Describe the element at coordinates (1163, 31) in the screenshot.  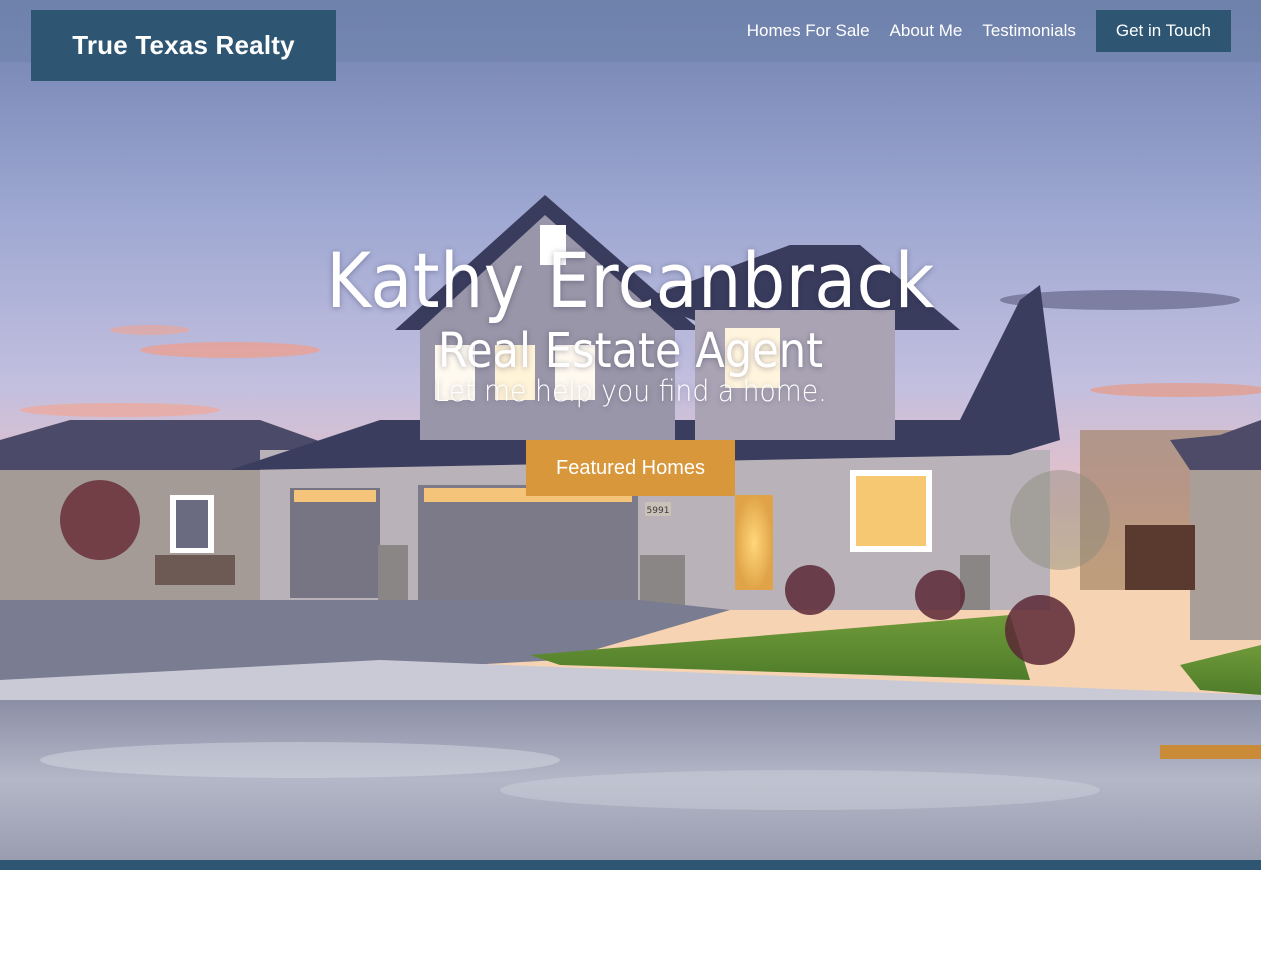
I see `get-in-touch-button: Get in Touch` at that location.